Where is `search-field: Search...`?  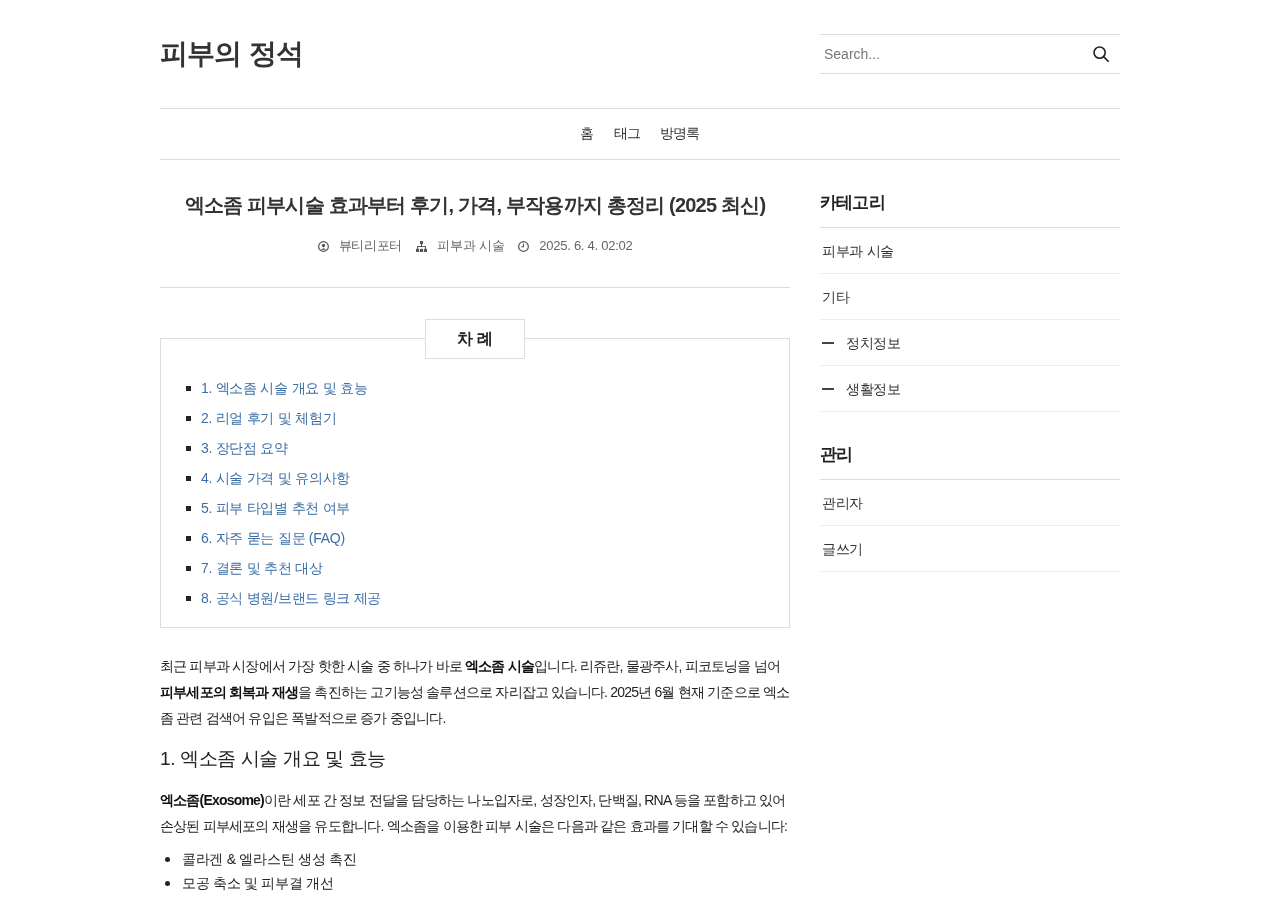
search-field: Search... is located at coordinates (970, 54).